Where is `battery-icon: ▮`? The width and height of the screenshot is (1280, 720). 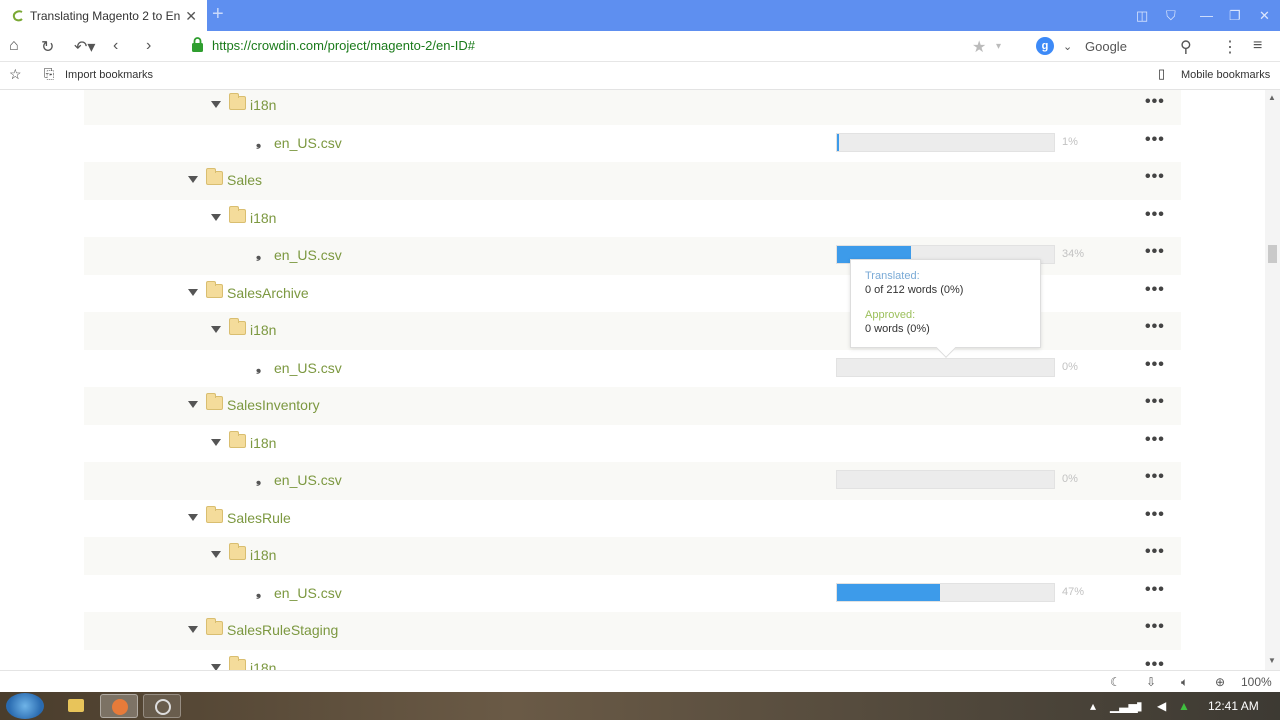
battery-icon: ▮ is located at coordinates (1139, 706).